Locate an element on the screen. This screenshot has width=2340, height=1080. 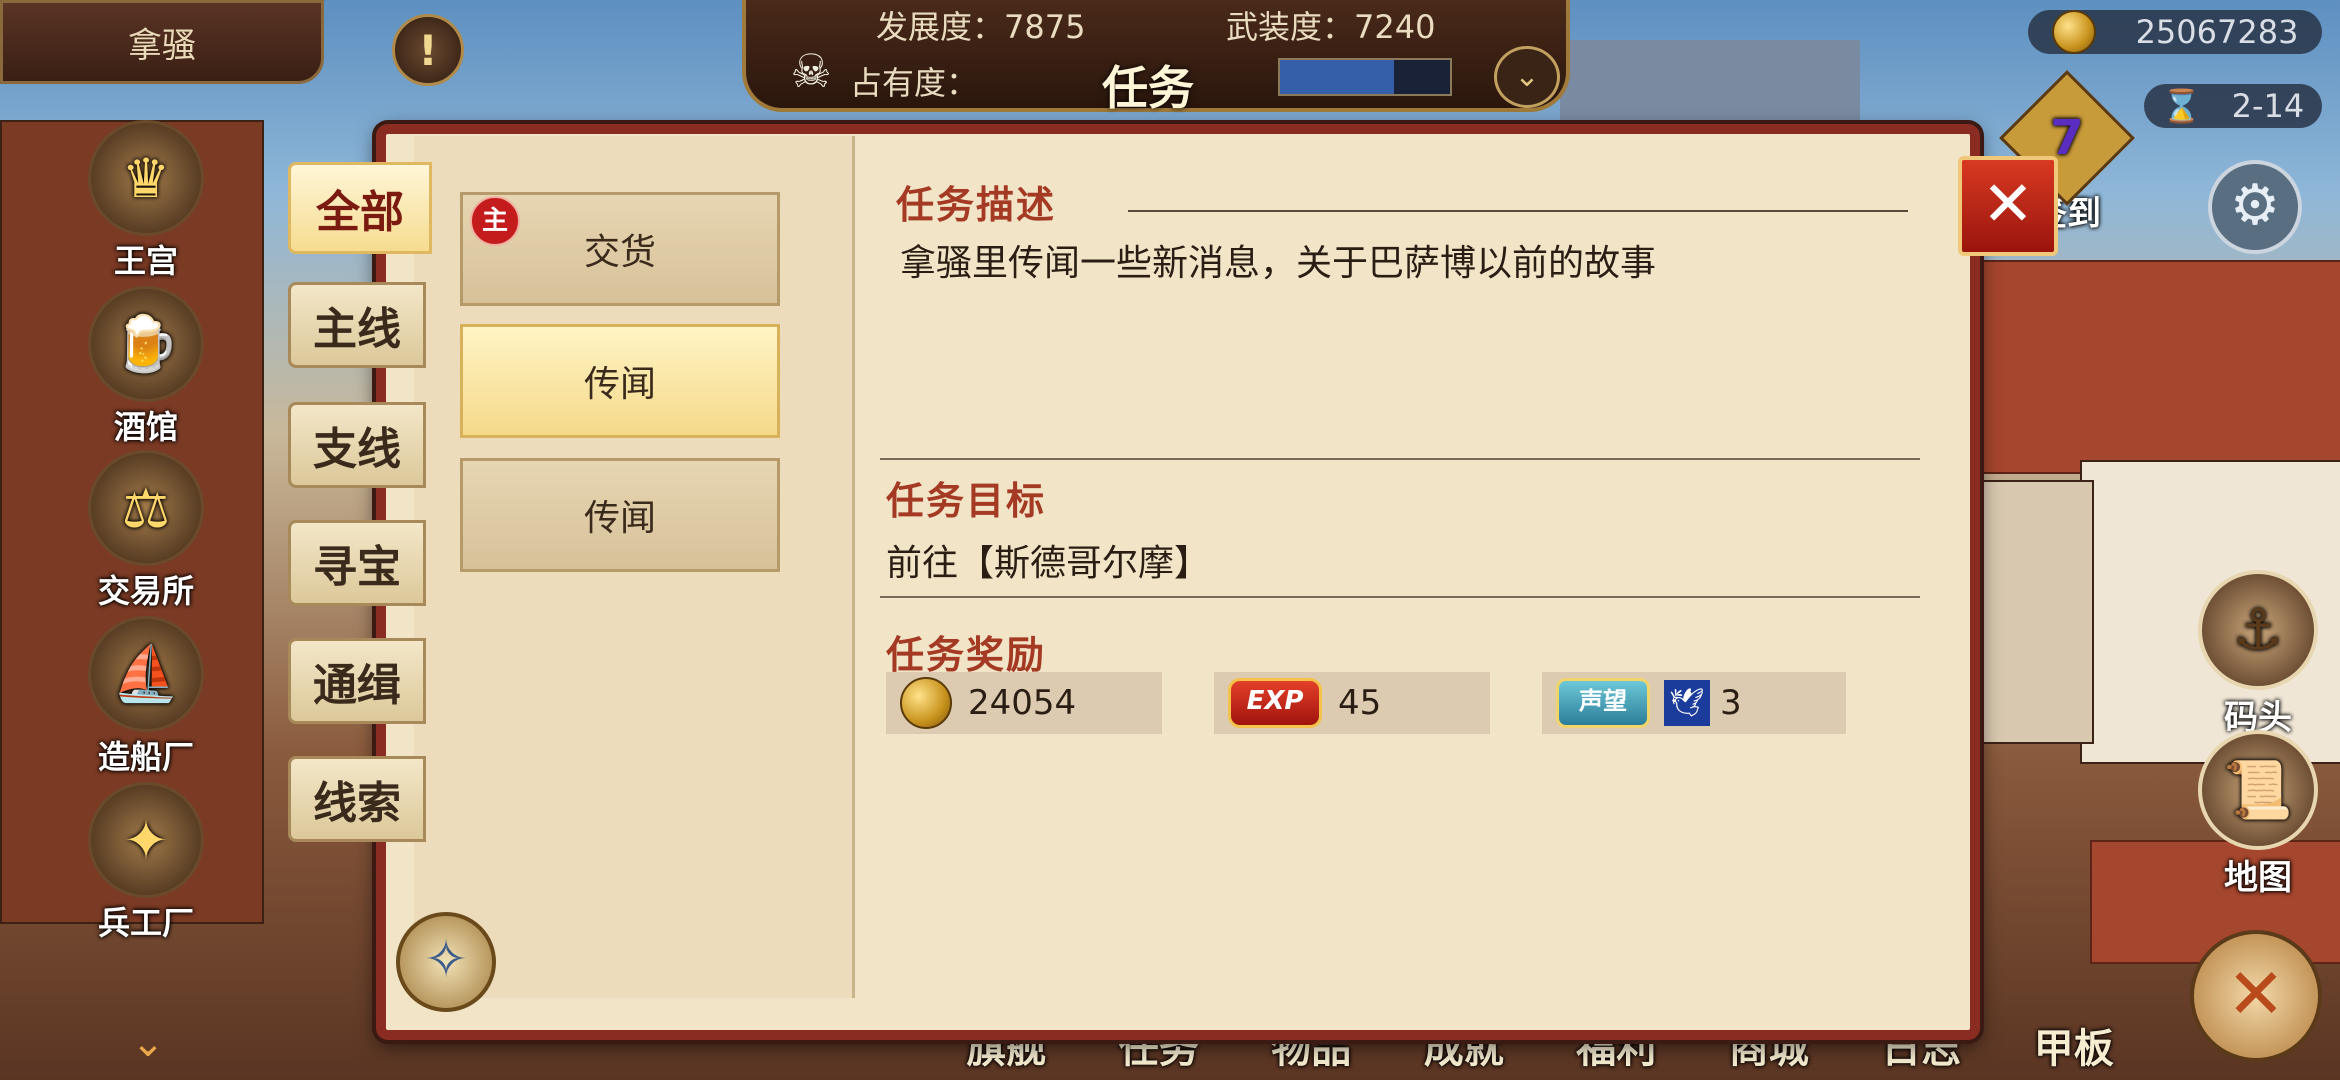
occupancy-stat: 占有度： is located at coordinates (914, 83).